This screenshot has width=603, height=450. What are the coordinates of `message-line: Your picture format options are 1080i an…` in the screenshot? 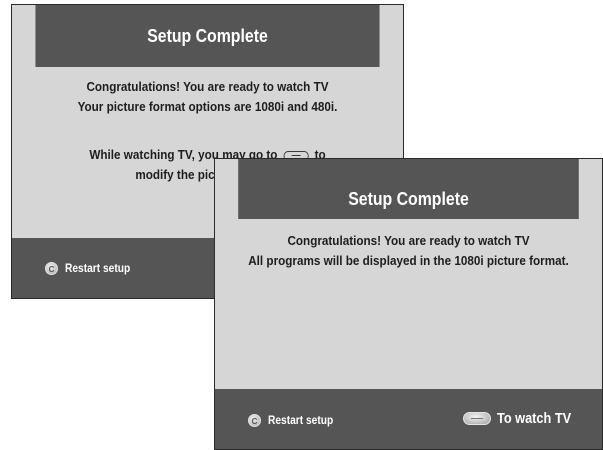 It's located at (207, 106).